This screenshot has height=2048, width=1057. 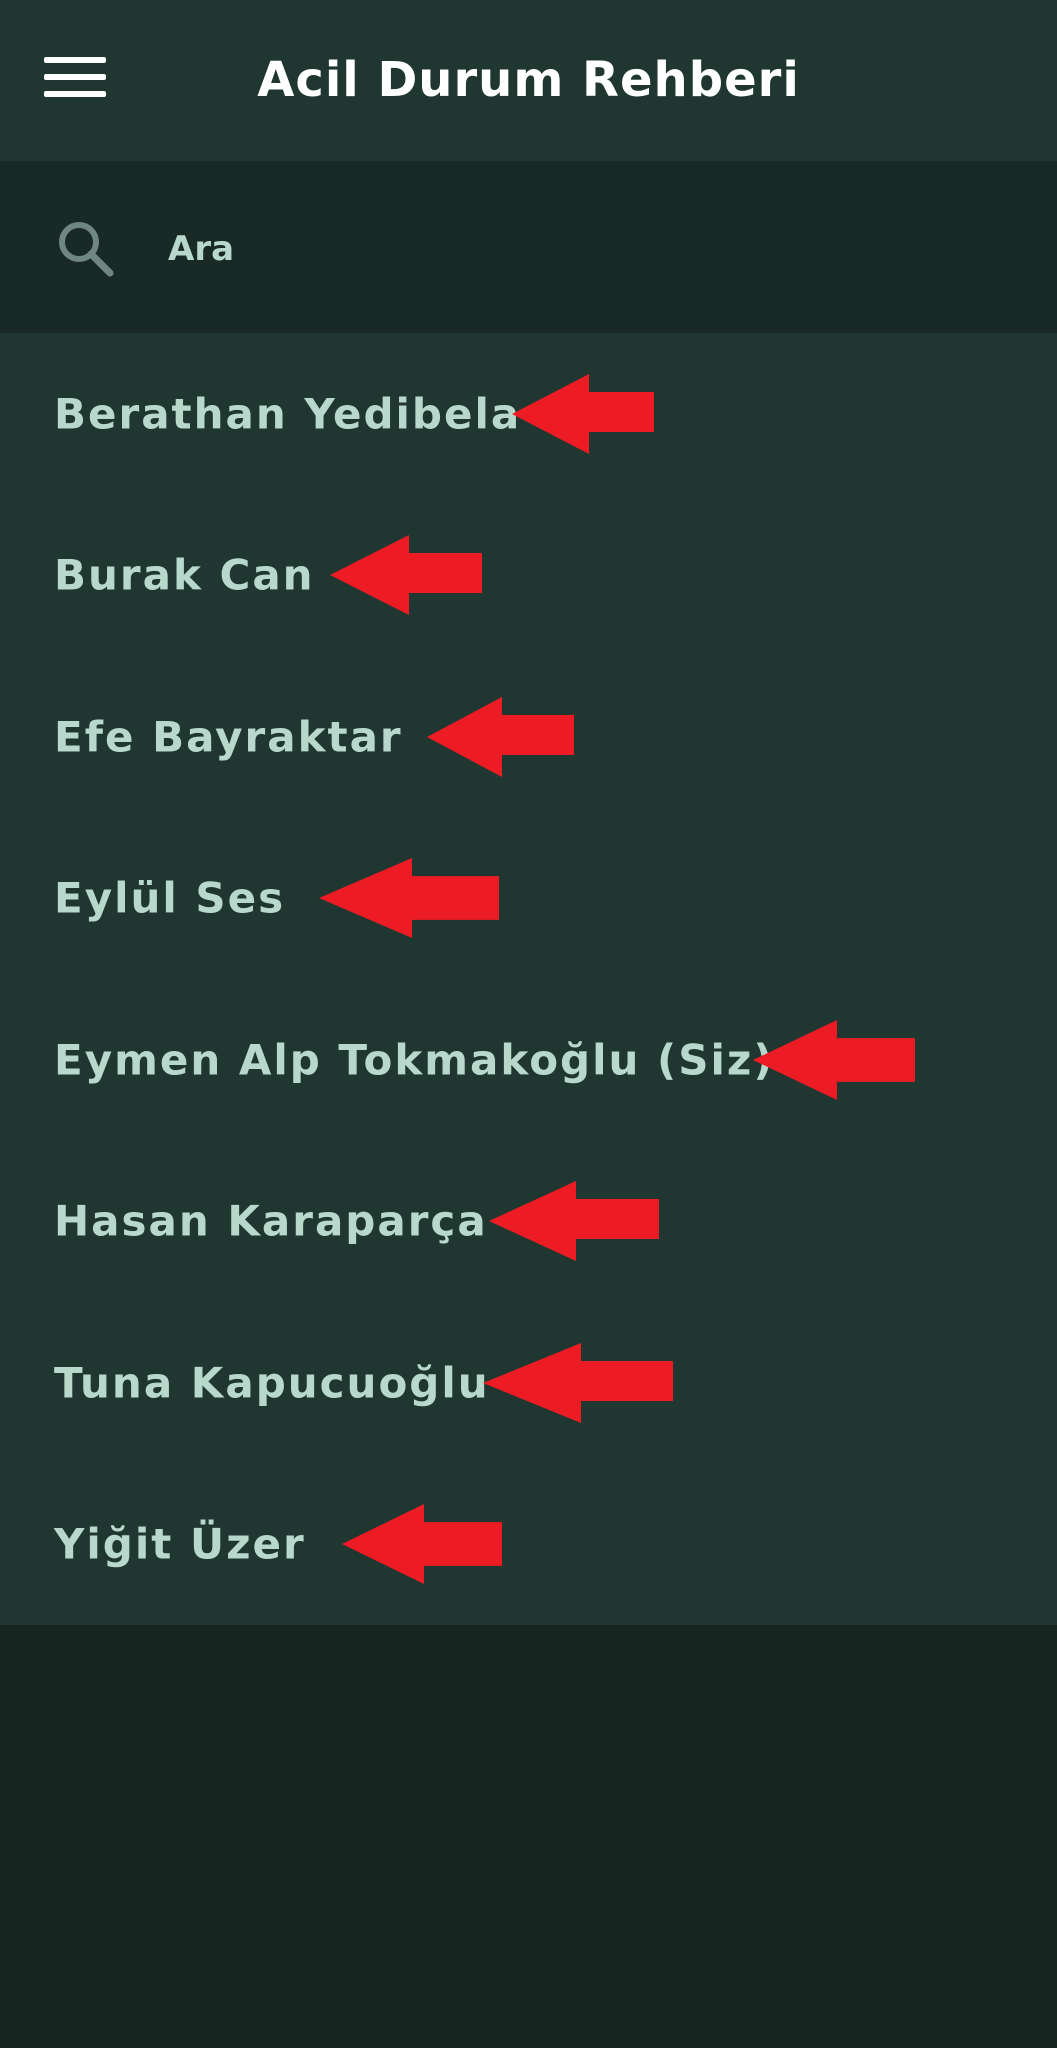 I want to click on contact-name: Eylül Ses, so click(x=170, y=898).